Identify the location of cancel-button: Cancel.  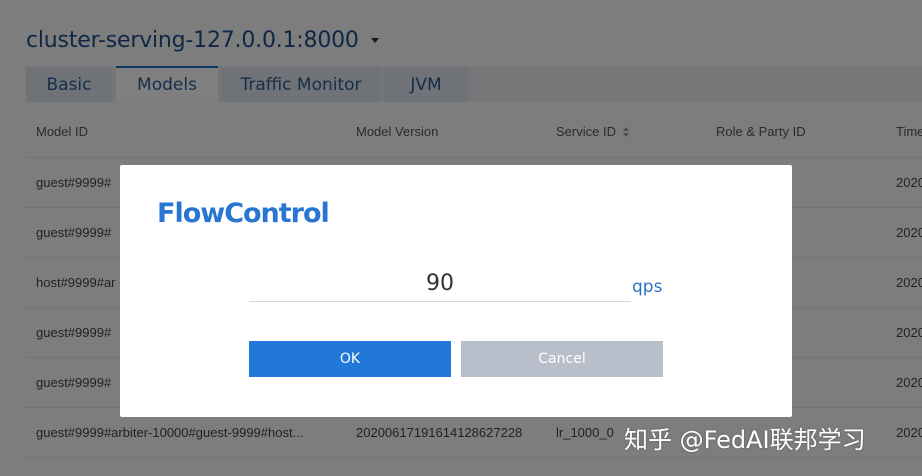
(562, 359).